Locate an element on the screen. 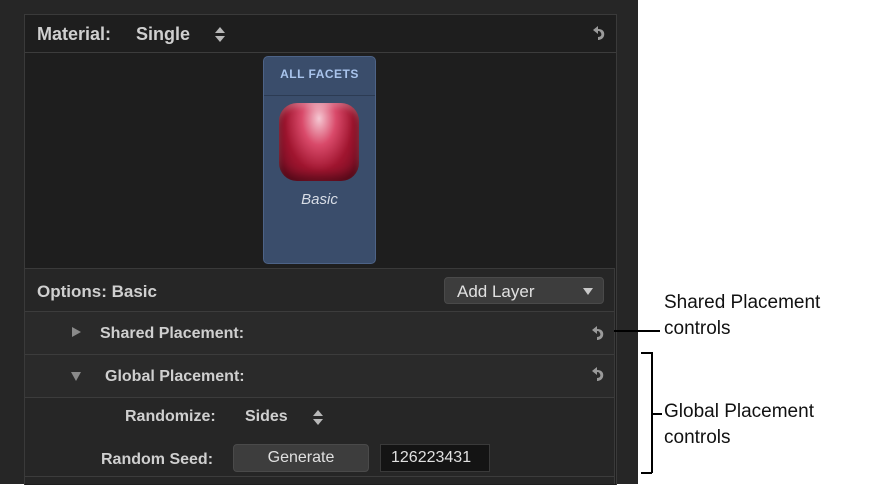  shared-placement-label: Shared Placement: is located at coordinates (172, 333).